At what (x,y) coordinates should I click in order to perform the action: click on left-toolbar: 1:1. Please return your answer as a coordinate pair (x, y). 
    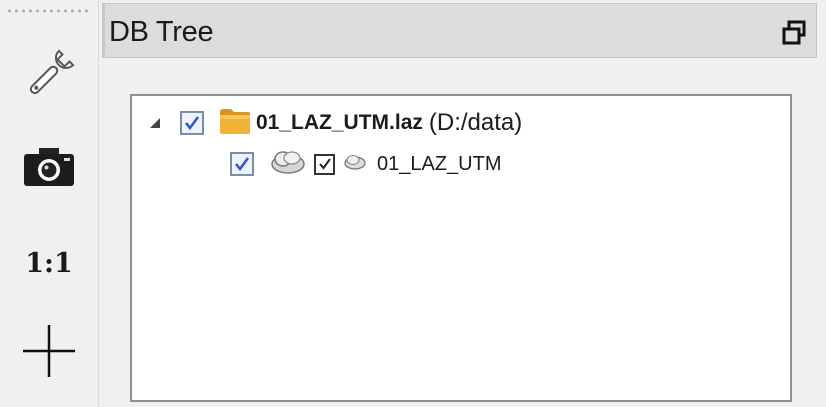
    Looking at the image, I should click on (49, 203).